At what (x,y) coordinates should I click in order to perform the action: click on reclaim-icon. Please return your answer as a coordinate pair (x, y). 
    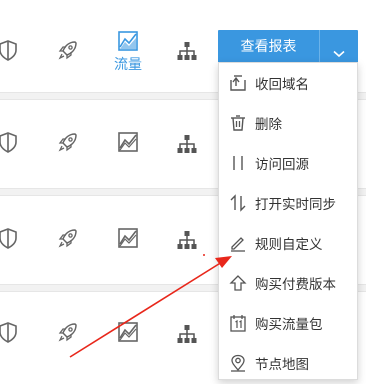
    Looking at the image, I should click on (238, 83).